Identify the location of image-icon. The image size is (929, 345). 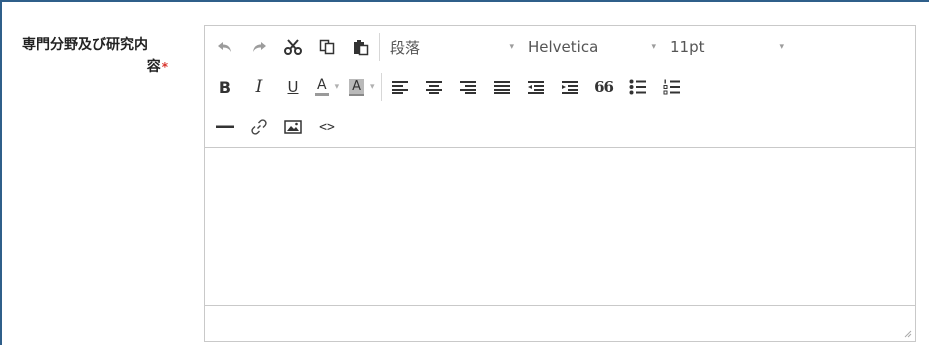
(293, 127).